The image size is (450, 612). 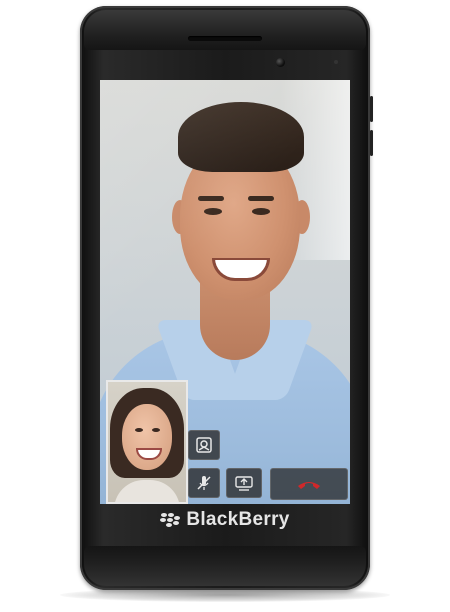 I want to click on front-camera-icon, so click(x=280, y=62).